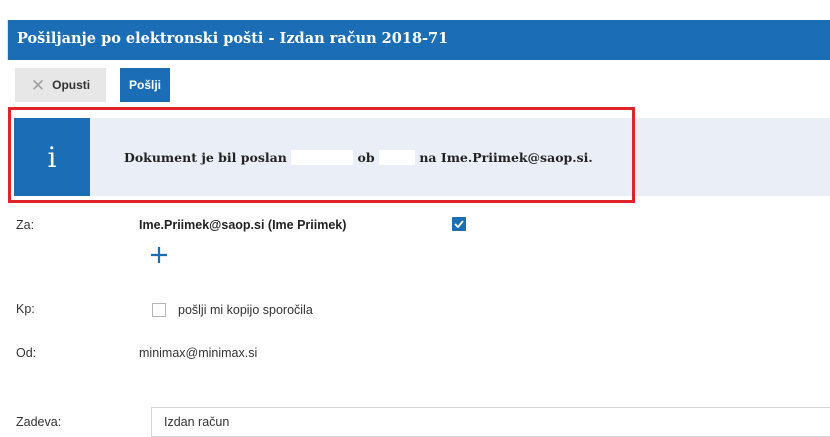  I want to click on to-label: Za:, so click(25, 225).